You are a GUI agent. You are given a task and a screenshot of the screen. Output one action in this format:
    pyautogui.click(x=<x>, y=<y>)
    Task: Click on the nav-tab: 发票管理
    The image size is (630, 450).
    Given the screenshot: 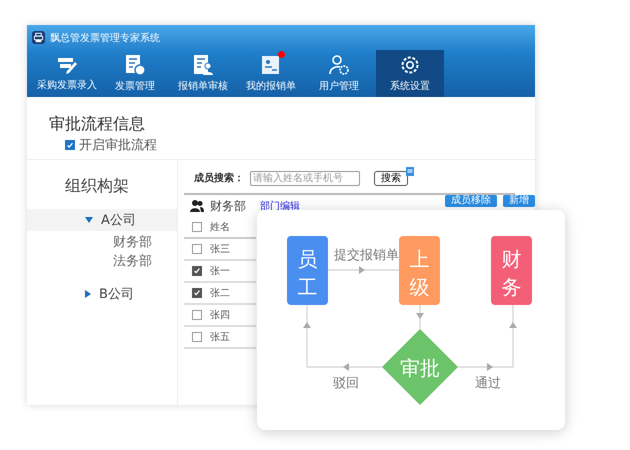 What is the action you would take?
    pyautogui.click(x=135, y=73)
    